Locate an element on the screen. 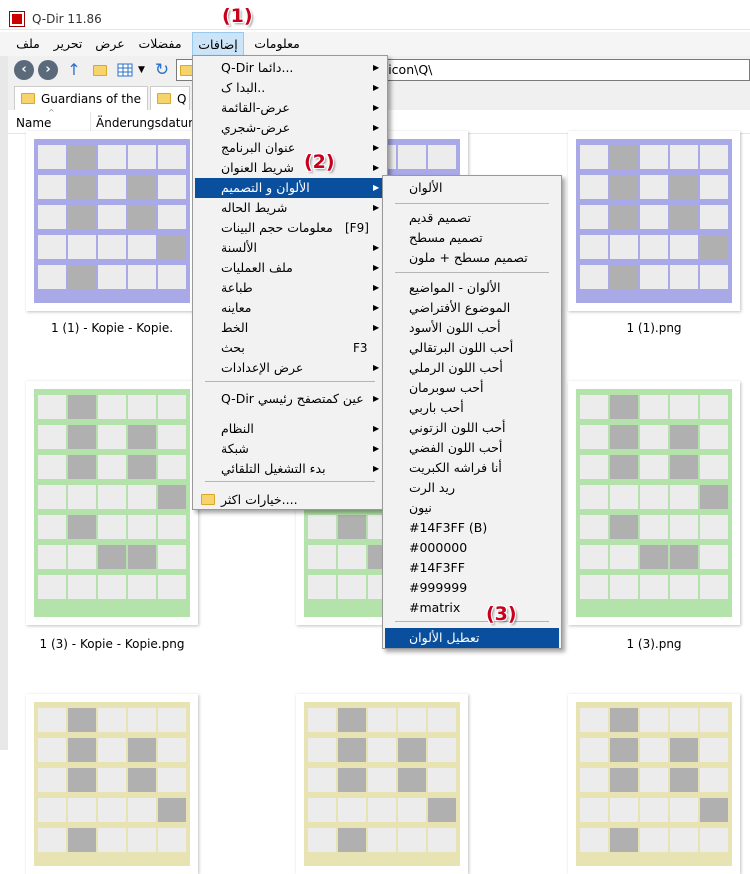 The height and width of the screenshot is (874, 750). colors-menu-item: أحب اللون البرتقالي is located at coordinates (472, 348).